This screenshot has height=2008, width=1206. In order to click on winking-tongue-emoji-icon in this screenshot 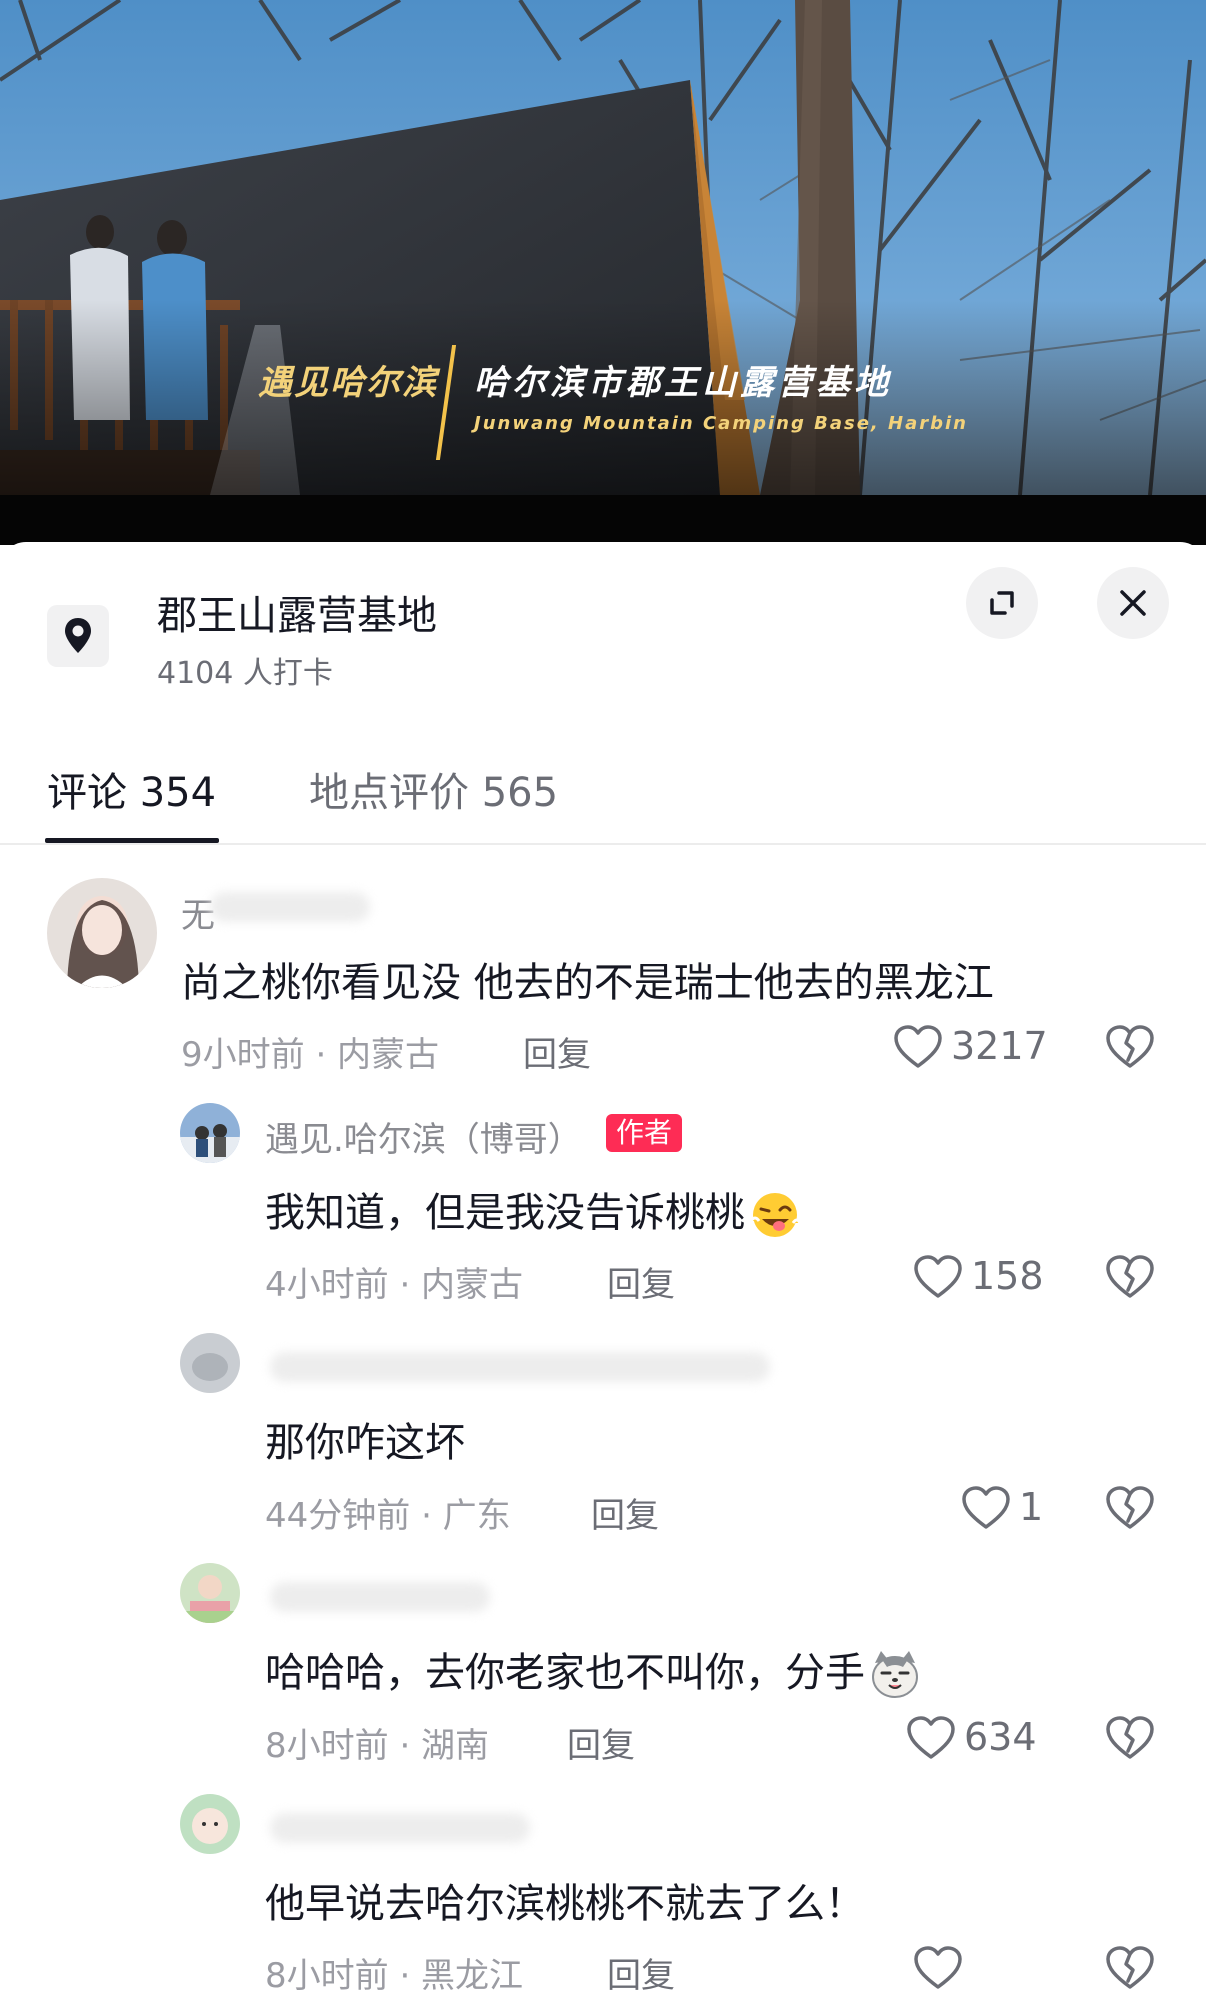, I will do `click(775, 1215)`.